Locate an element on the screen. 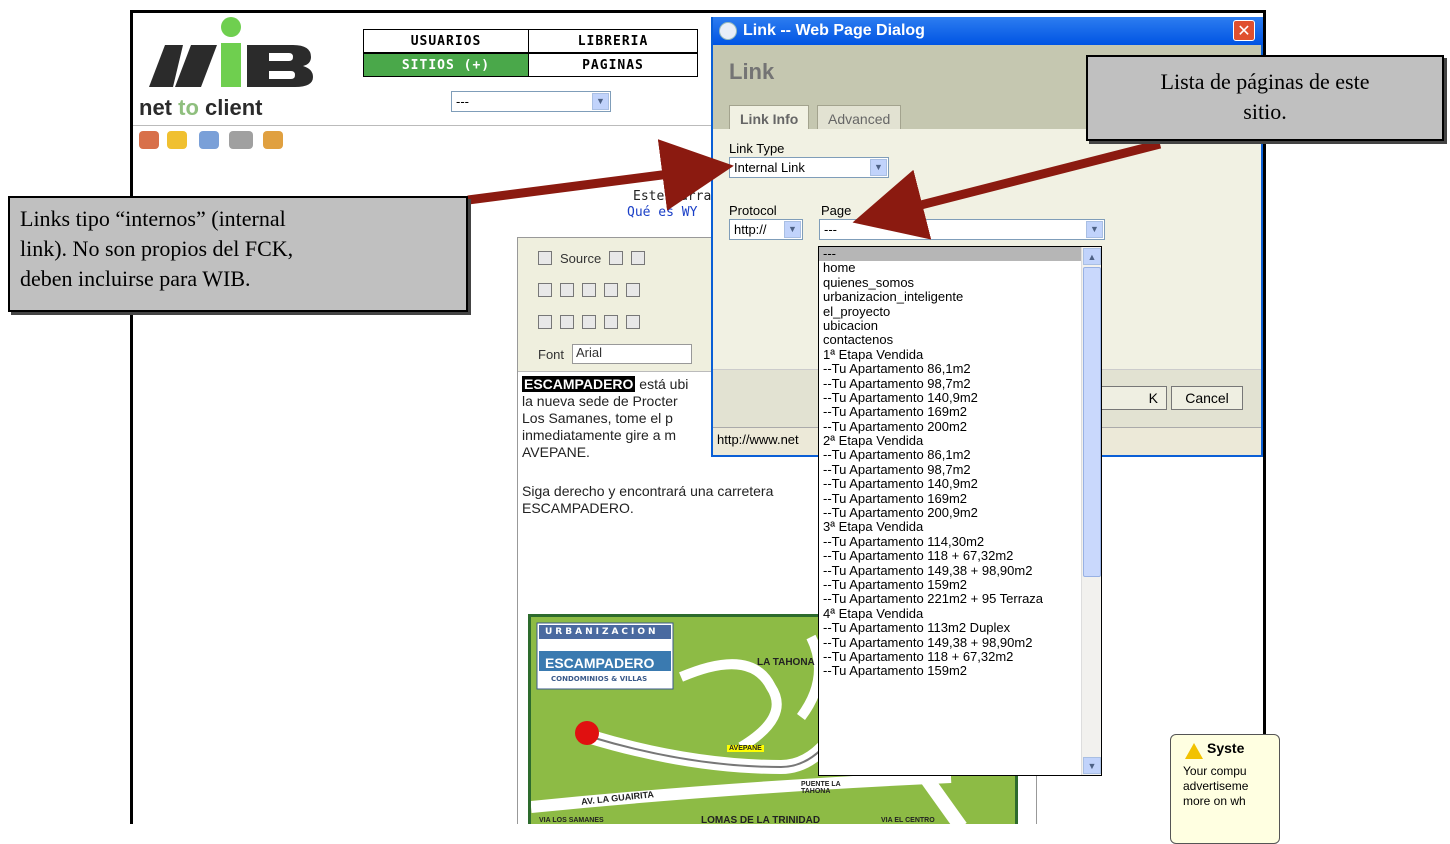 The width and height of the screenshot is (1450, 844). dialog-title: Link -- Web Page Dialog is located at coordinates (834, 30).